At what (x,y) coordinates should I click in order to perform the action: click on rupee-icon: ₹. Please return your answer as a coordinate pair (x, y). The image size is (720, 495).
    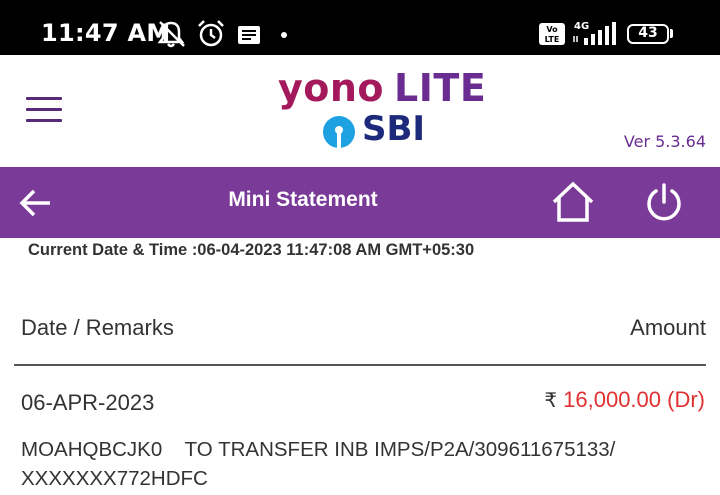
    Looking at the image, I should click on (551, 401).